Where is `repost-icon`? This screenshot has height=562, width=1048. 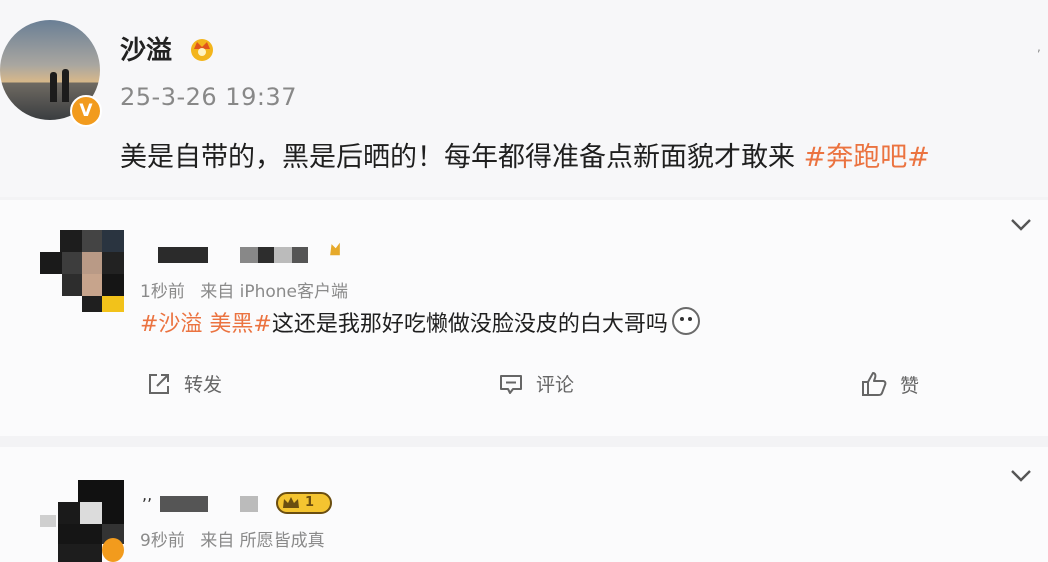
repost-icon is located at coordinates (159, 383).